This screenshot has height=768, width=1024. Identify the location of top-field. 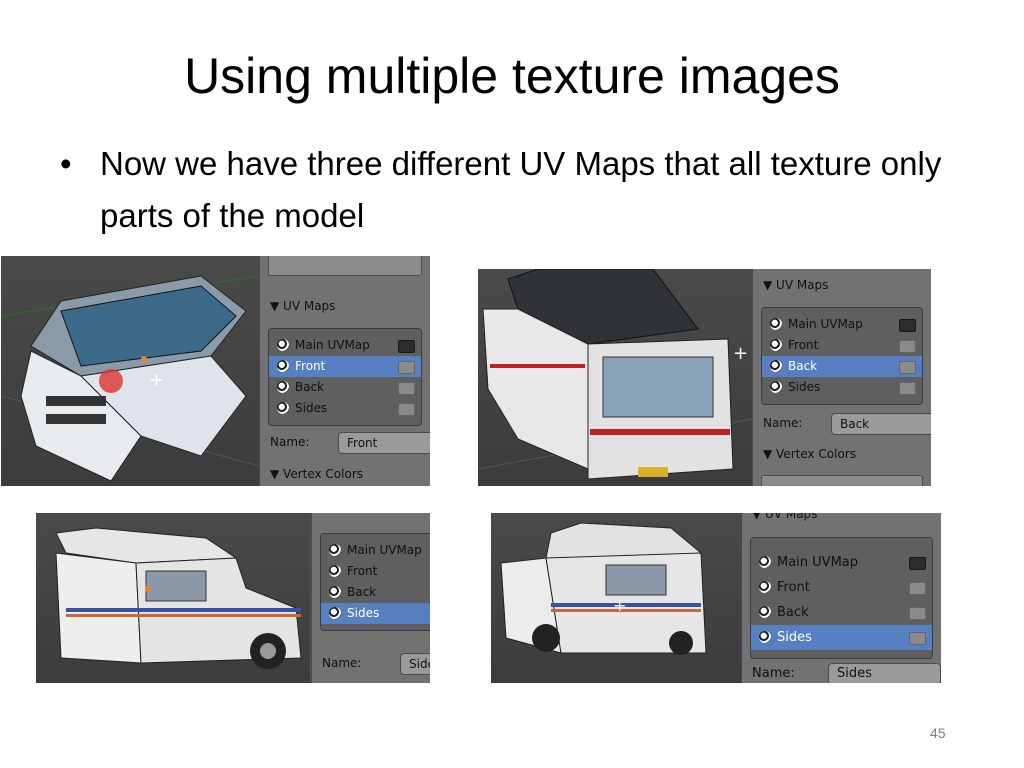
(345, 266).